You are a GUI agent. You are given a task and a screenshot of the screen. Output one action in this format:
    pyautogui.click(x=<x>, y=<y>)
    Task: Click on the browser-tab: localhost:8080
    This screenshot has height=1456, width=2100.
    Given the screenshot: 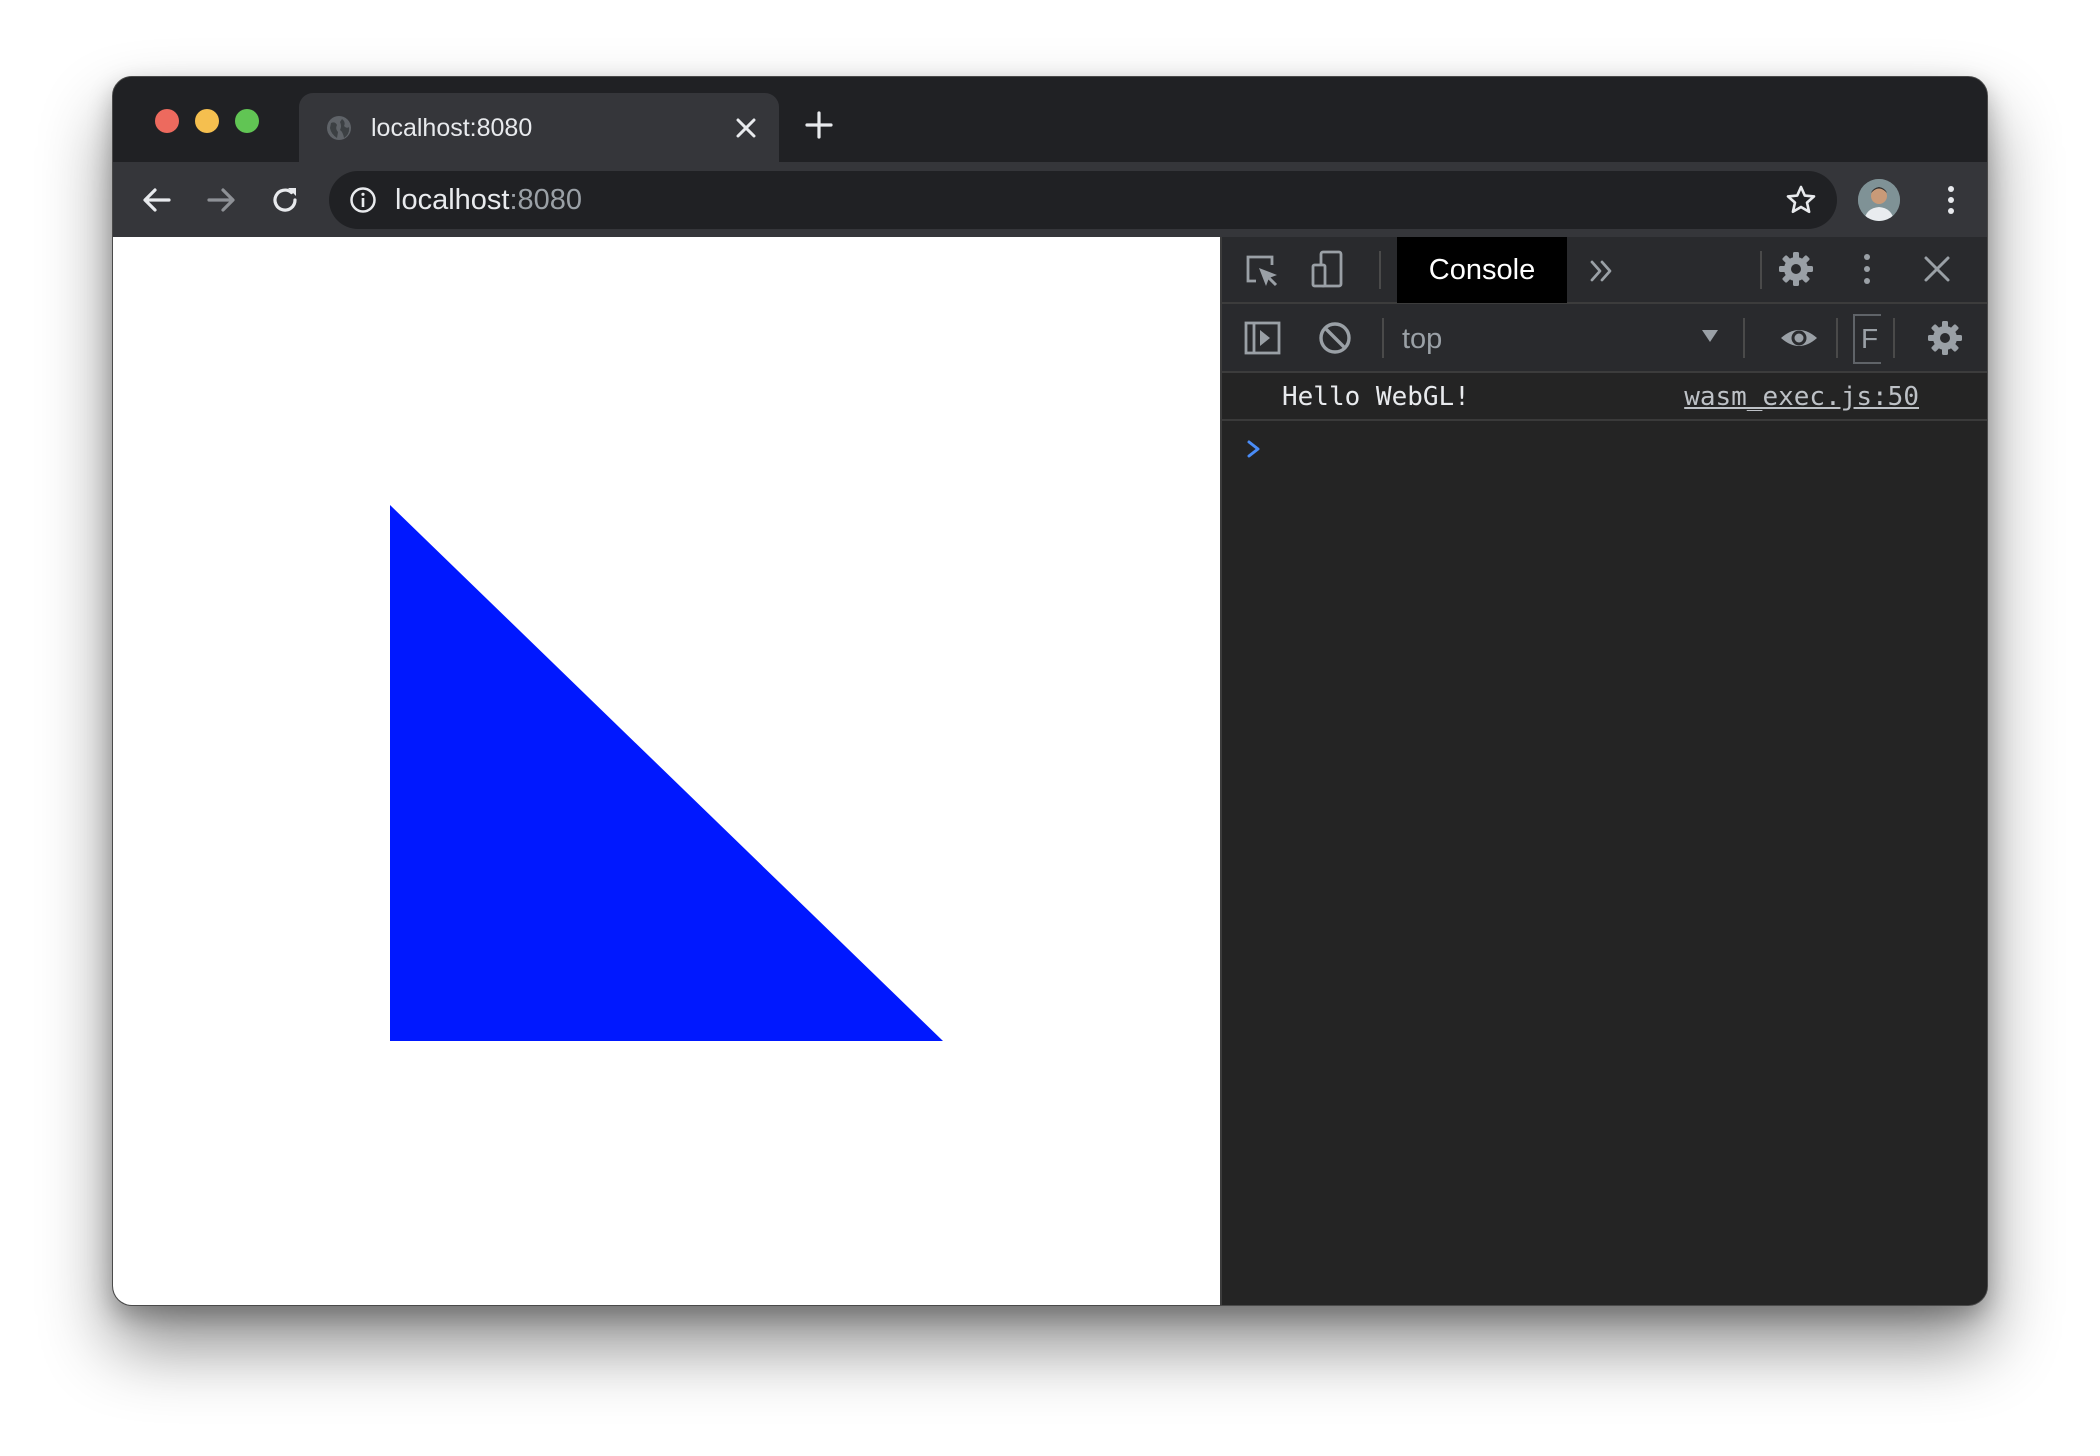 What is the action you would take?
    pyautogui.click(x=539, y=127)
    